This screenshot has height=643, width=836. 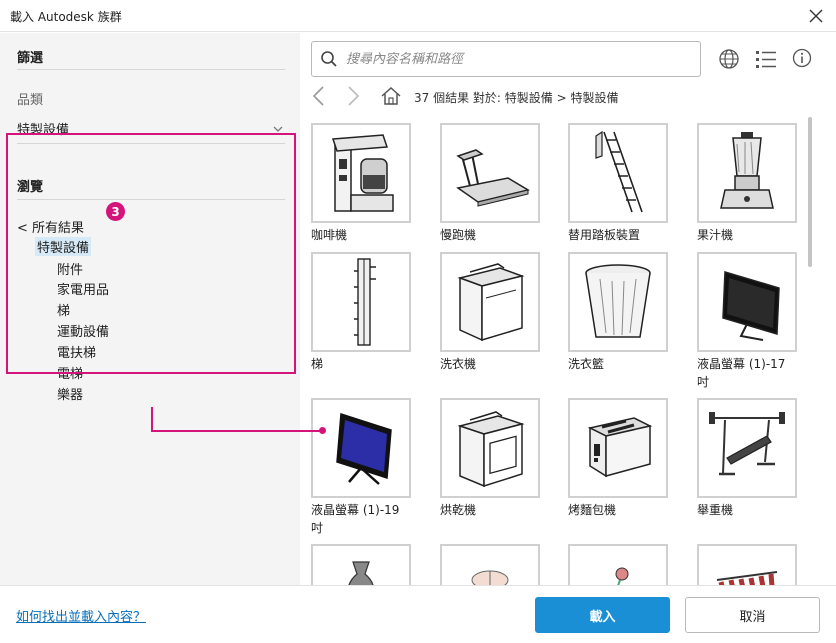 I want to click on search-box, so click(x=506, y=59).